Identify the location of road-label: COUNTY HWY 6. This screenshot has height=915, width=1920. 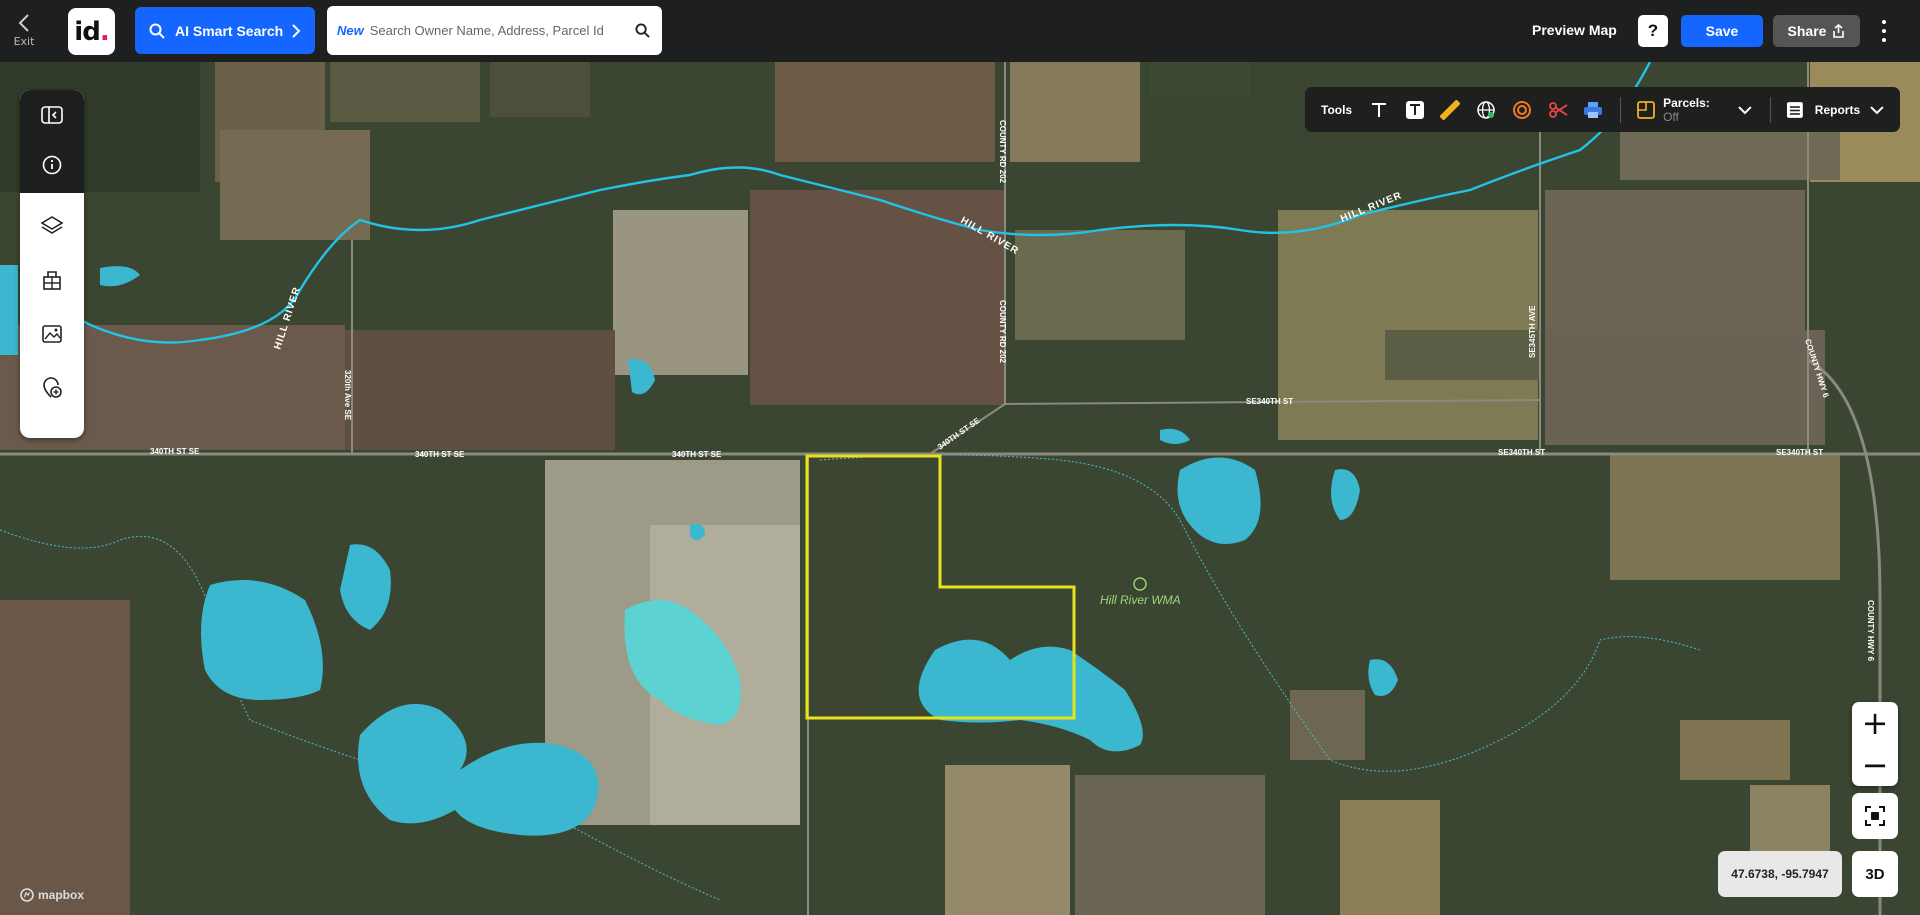
(1870, 631).